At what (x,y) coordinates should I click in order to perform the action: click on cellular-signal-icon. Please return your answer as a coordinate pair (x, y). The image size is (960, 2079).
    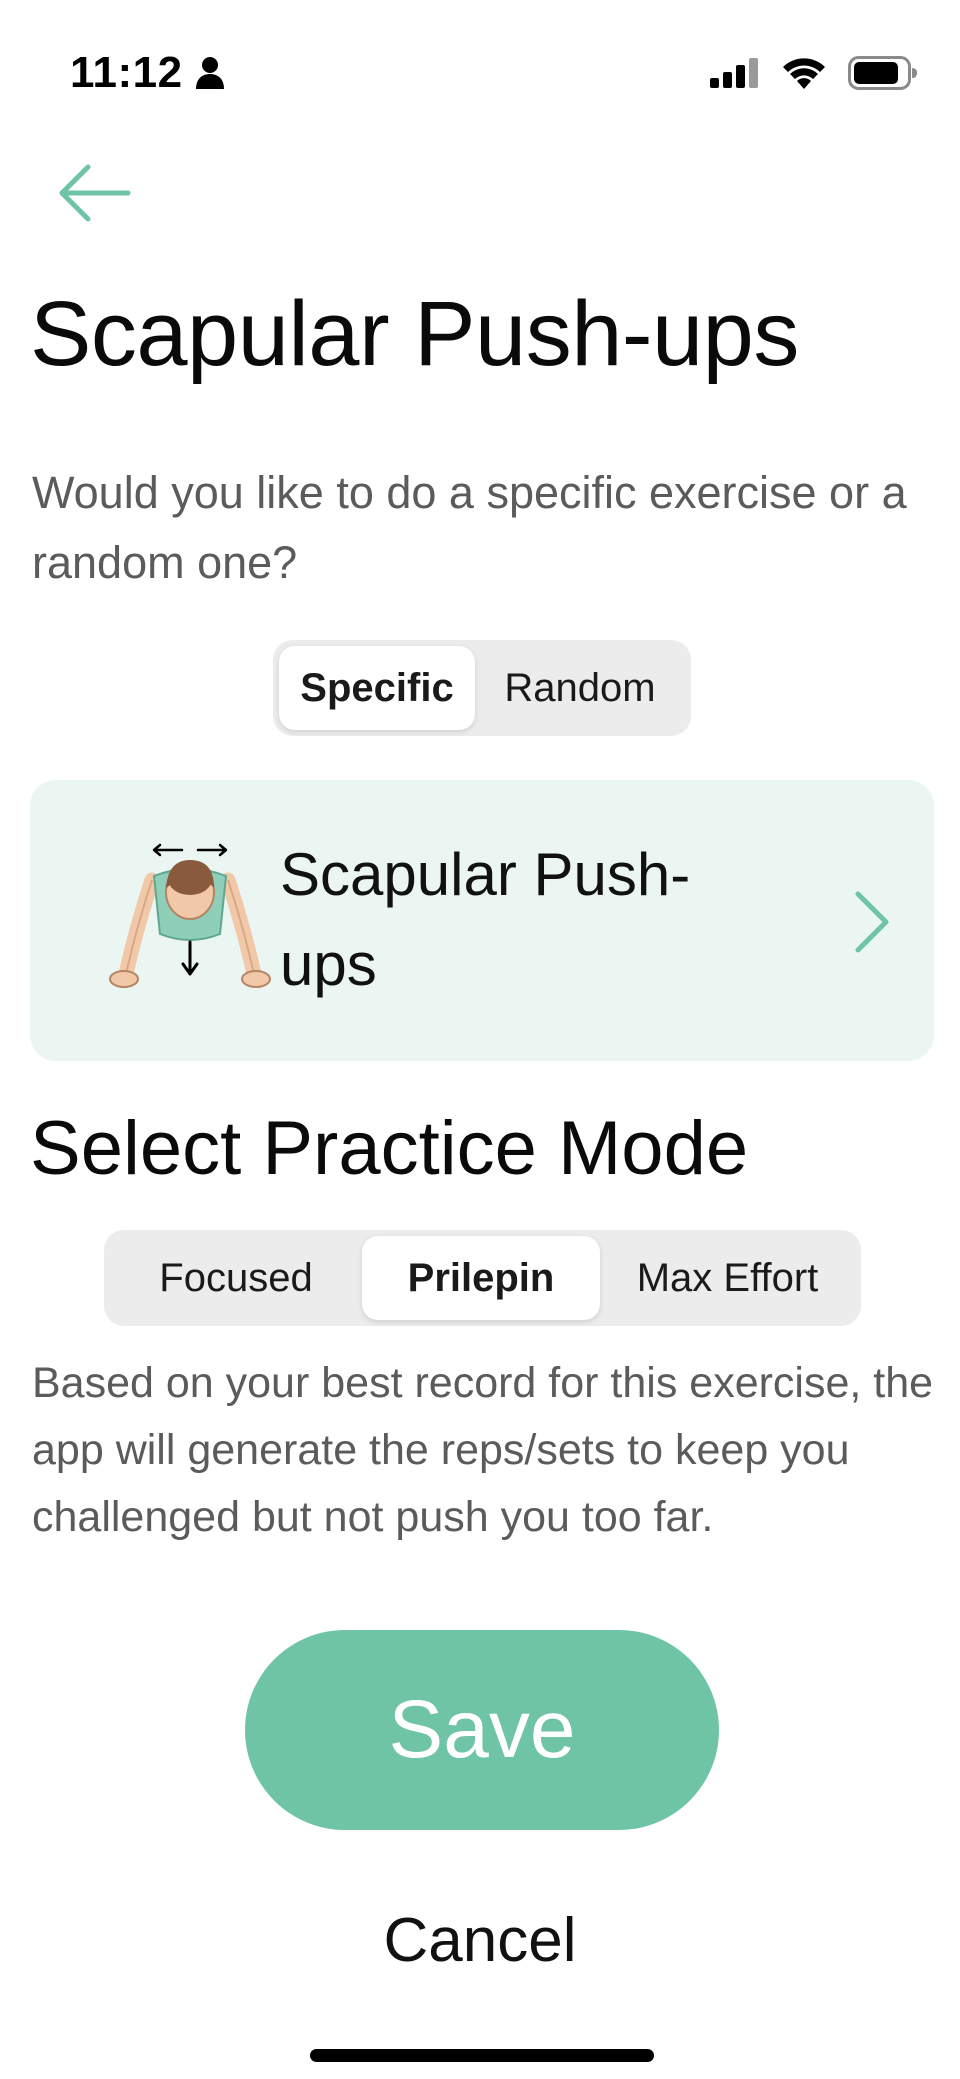
    Looking at the image, I should click on (734, 73).